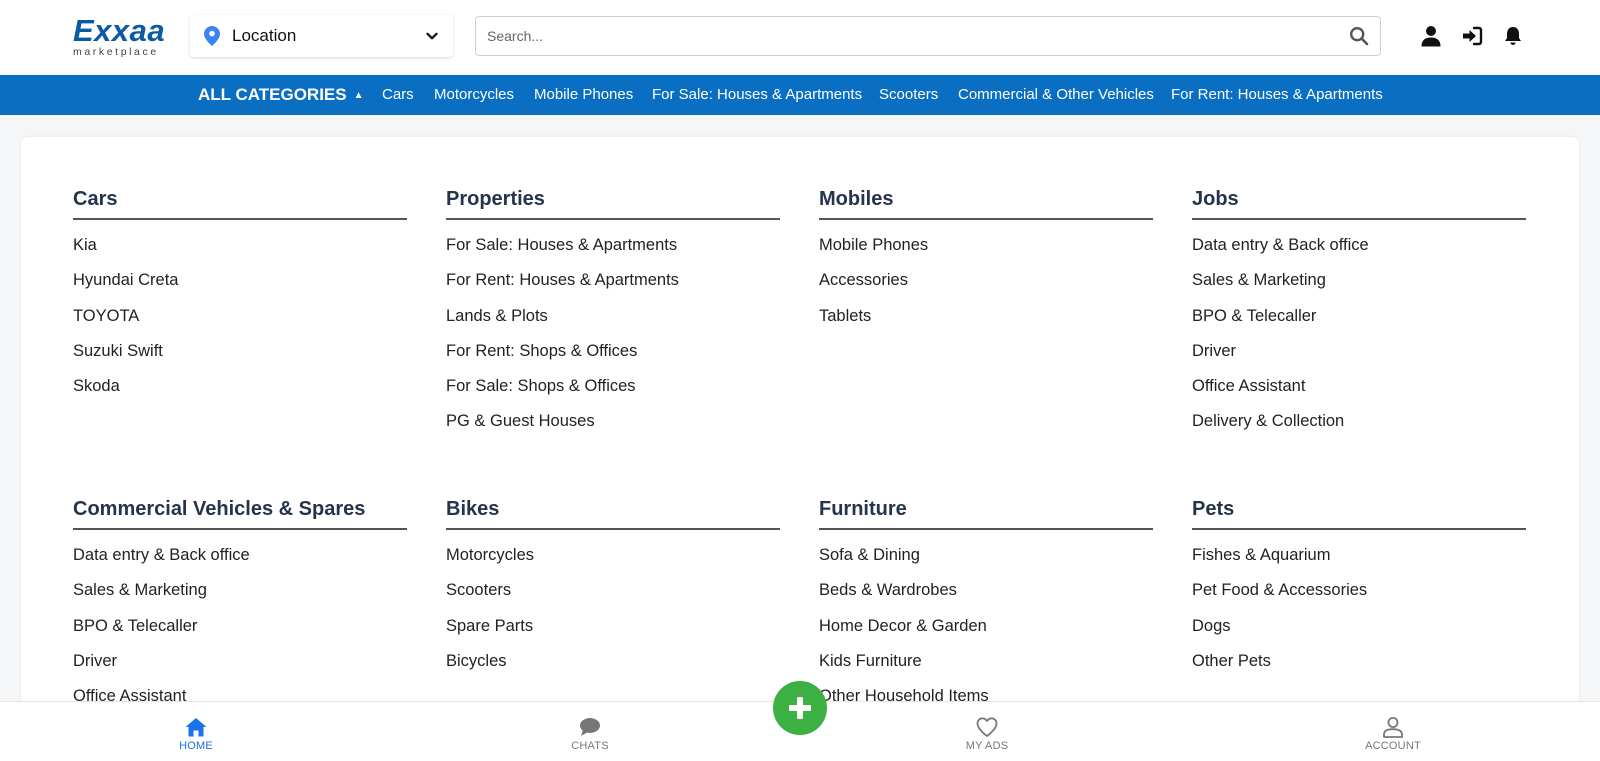 This screenshot has width=1600, height=761. Describe the element at coordinates (986, 200) in the screenshot. I see `column-title: Mobiles` at that location.